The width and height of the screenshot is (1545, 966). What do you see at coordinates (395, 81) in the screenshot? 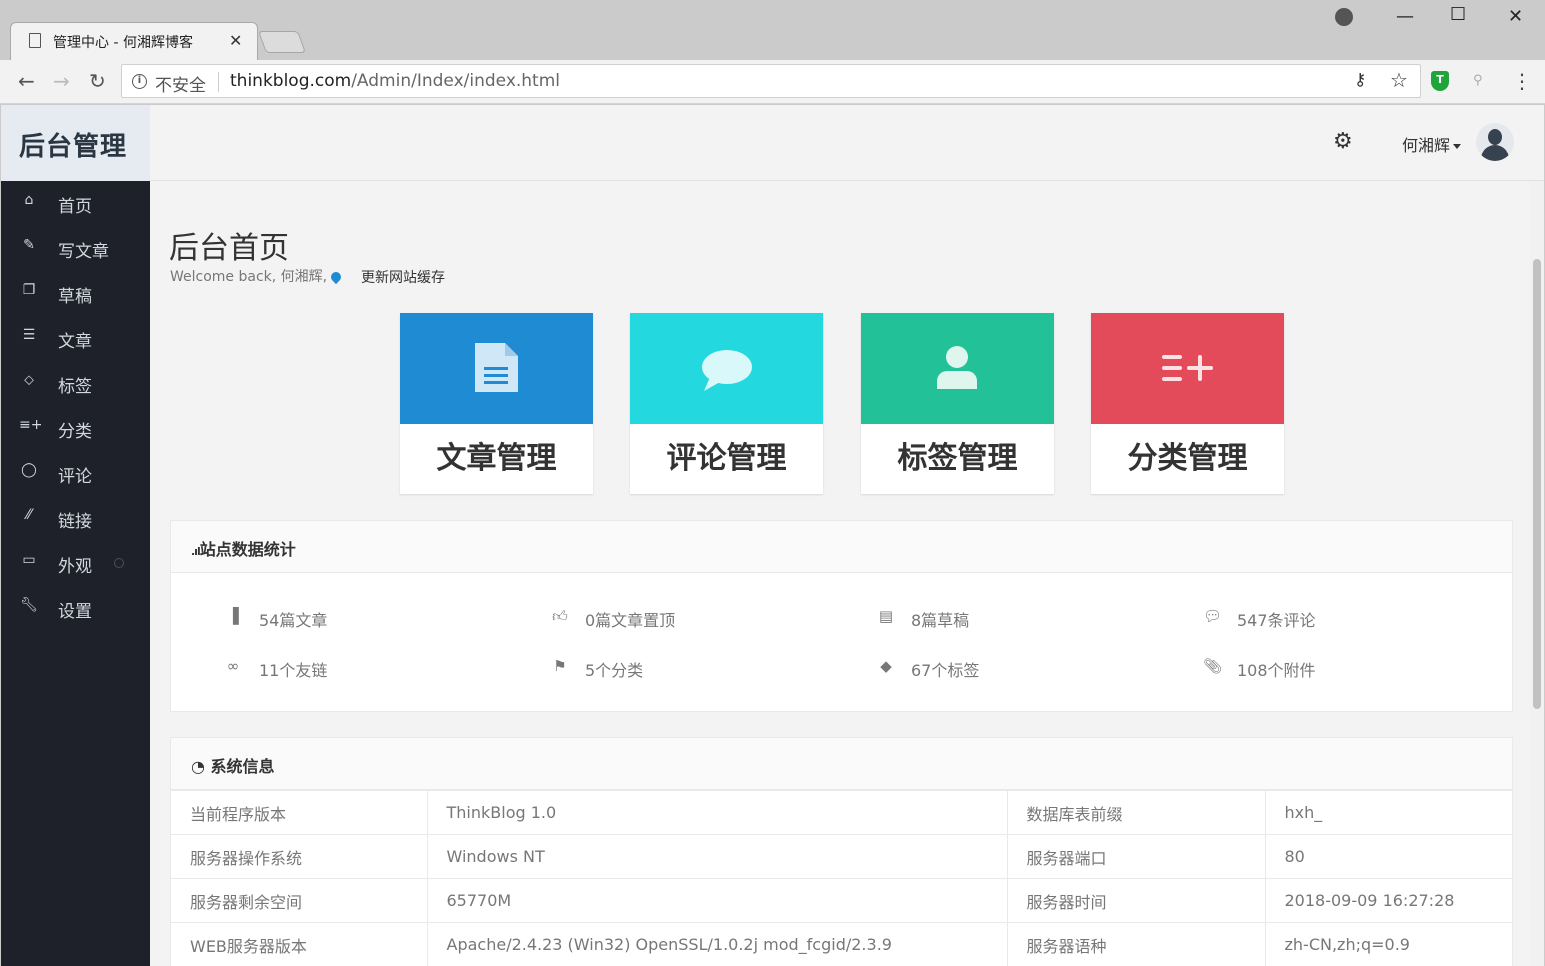
I see `url-text: thinkblog.com/Admin/Index/index.html` at bounding box center [395, 81].